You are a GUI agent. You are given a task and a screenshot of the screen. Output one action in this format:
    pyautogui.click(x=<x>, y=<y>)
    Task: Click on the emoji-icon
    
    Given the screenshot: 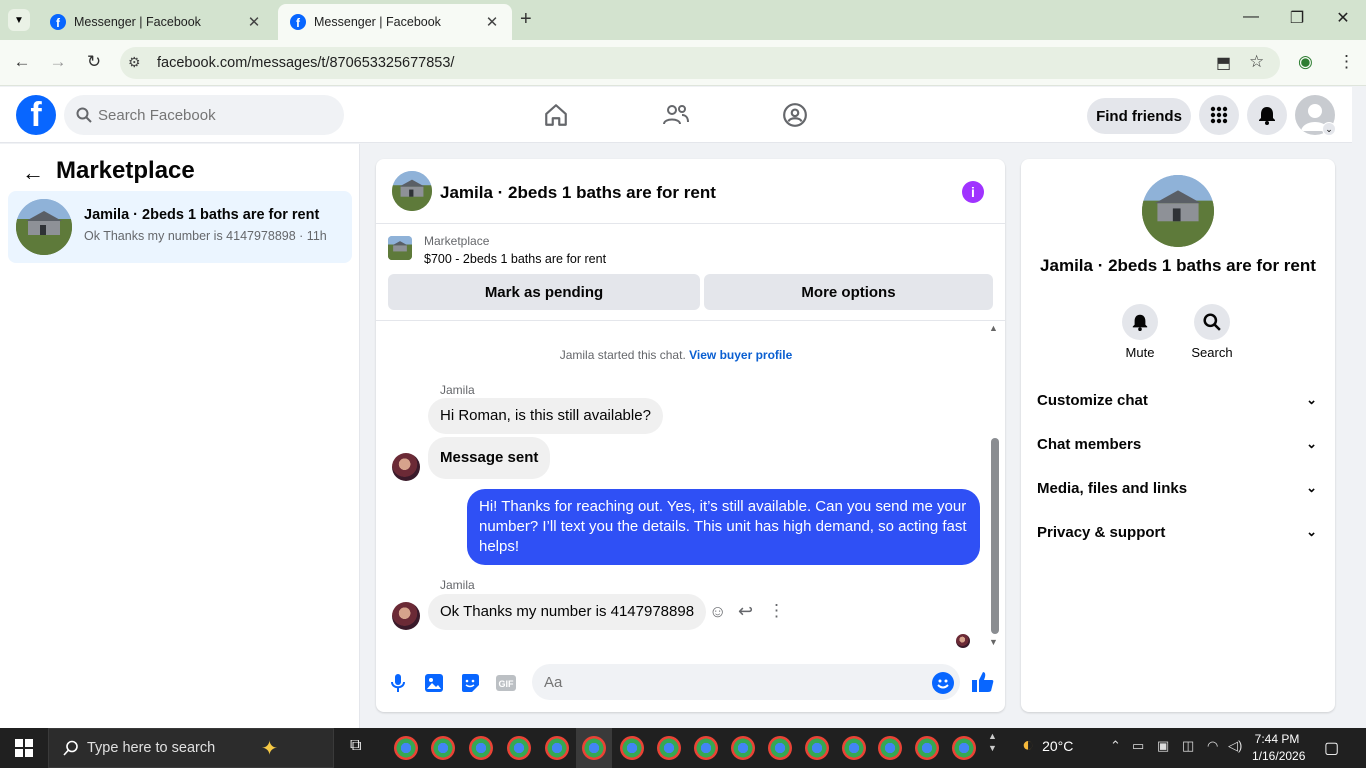 What is the action you would take?
    pyautogui.click(x=943, y=683)
    